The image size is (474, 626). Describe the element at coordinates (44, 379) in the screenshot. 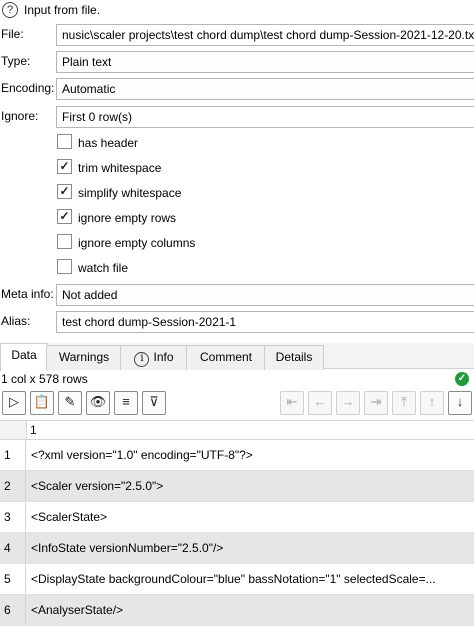

I see `row-count-label: 1 col x 578 rows` at that location.